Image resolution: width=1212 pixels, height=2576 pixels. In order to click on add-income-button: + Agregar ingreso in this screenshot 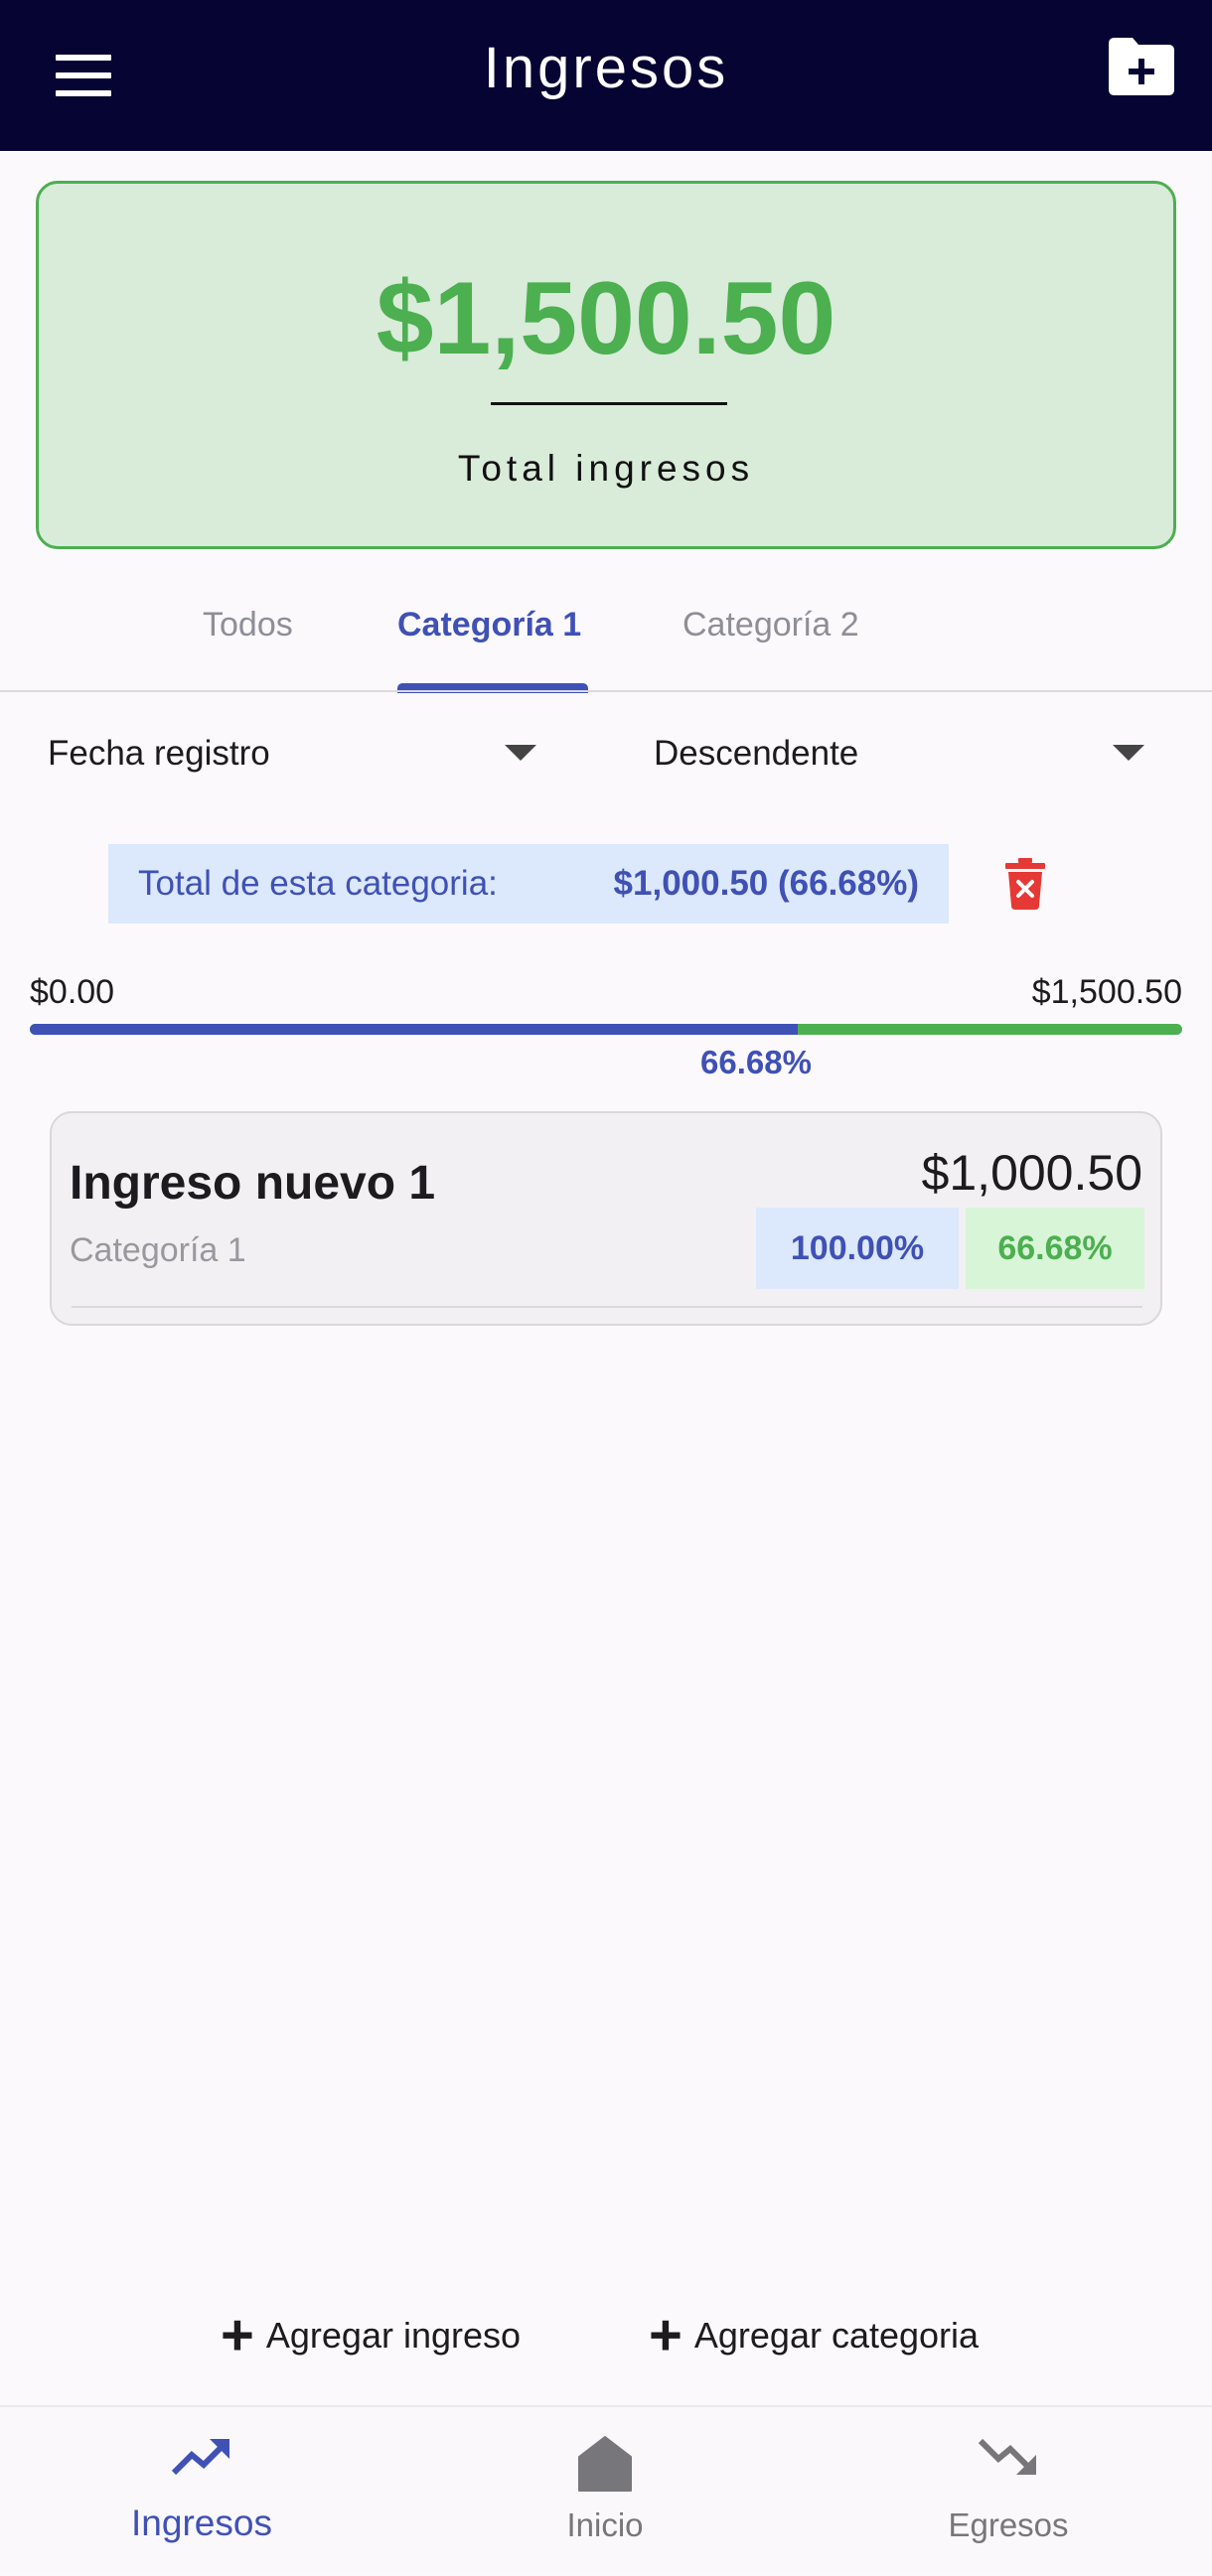, I will do `click(371, 2335)`.